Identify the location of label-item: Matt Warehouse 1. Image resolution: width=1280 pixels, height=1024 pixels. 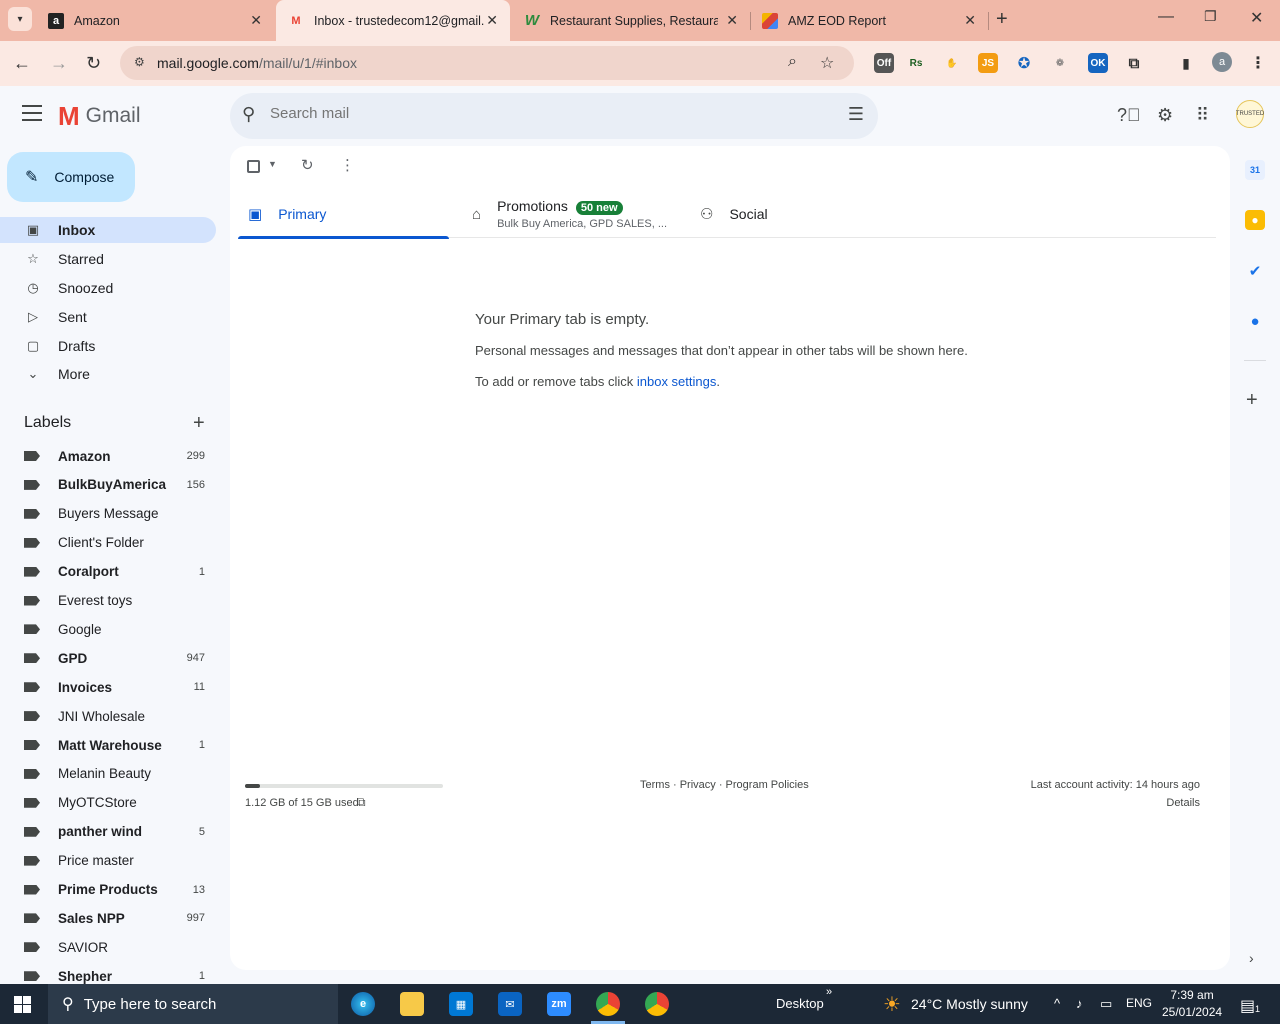
(108, 745).